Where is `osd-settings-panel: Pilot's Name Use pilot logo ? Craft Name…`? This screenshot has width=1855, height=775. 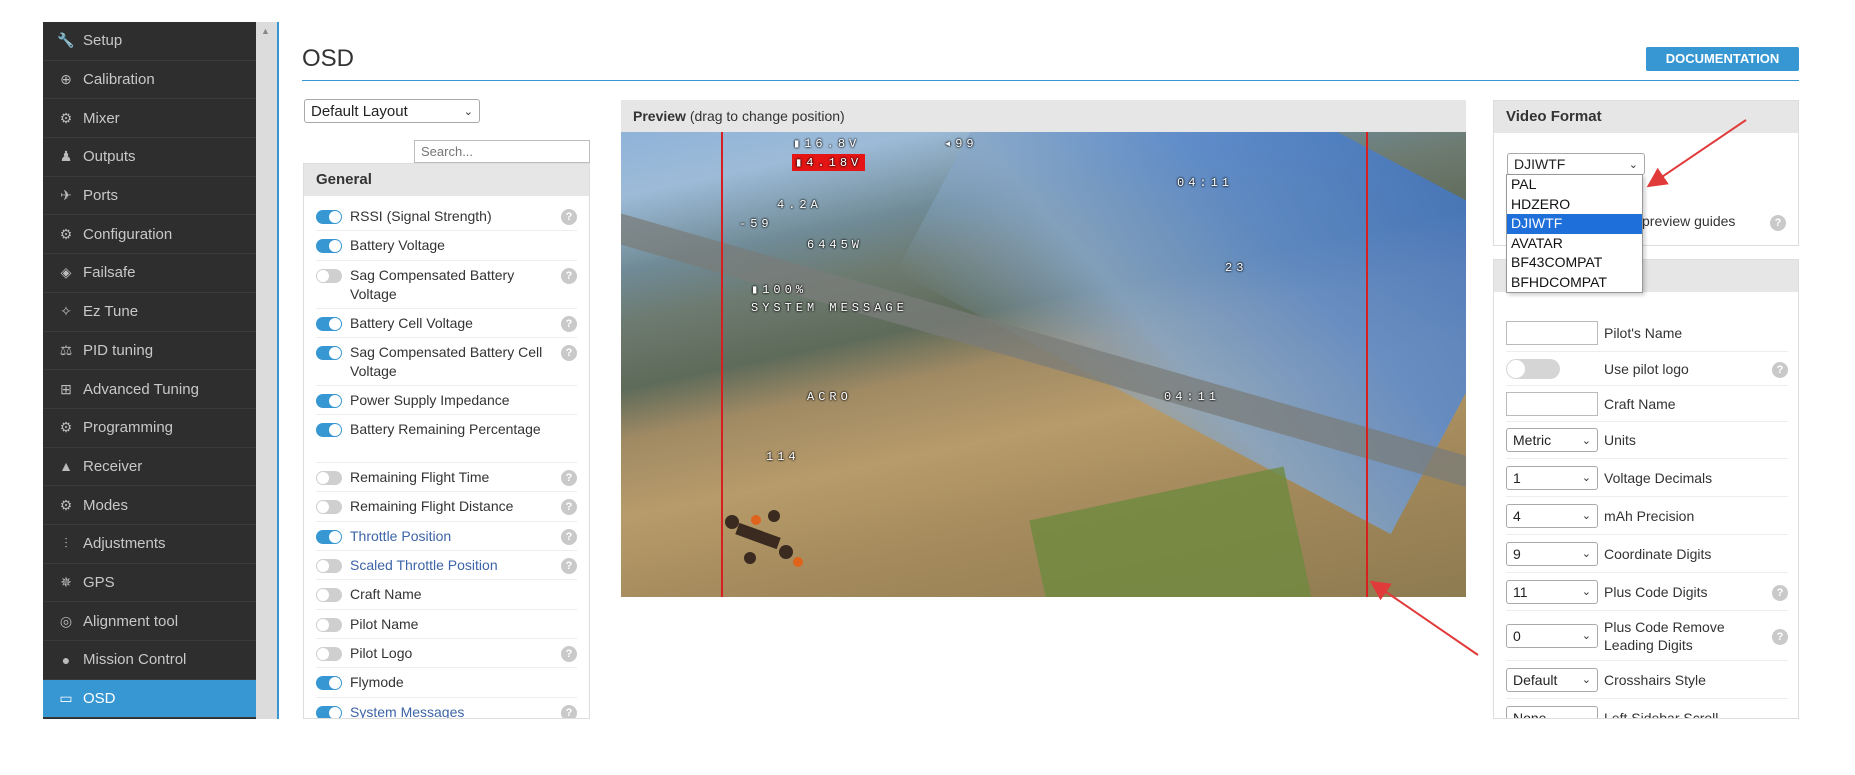 osd-settings-panel: Pilot's Name Use pilot logo ? Craft Name… is located at coordinates (1646, 489).